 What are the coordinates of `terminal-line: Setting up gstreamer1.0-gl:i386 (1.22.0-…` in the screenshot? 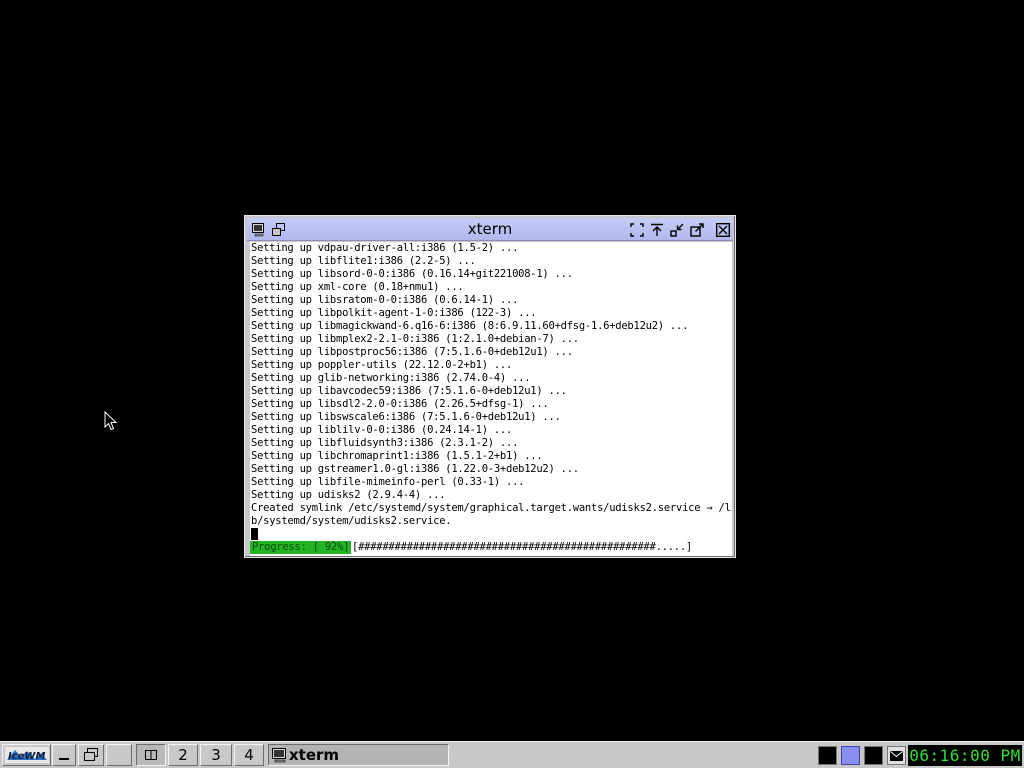 It's located at (415, 469).